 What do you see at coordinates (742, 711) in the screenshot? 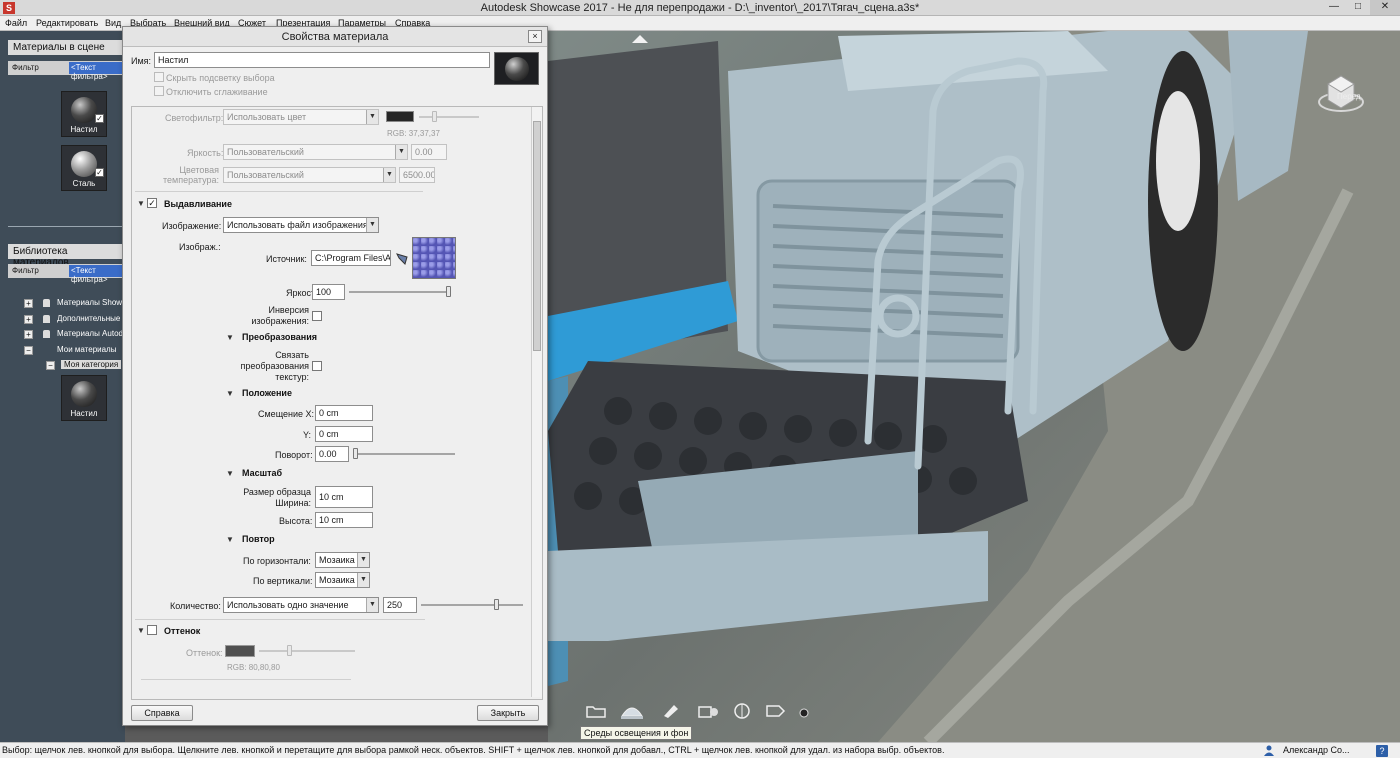
I see `sphere-icon` at bounding box center [742, 711].